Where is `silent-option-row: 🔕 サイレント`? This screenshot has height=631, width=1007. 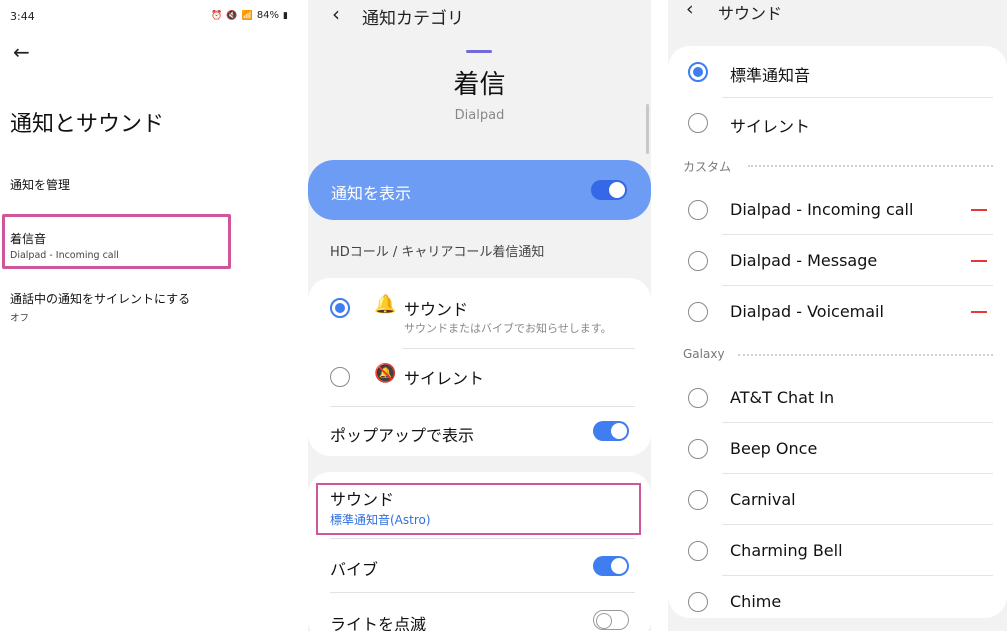
silent-option-row: 🔕 サイレント is located at coordinates (479, 377).